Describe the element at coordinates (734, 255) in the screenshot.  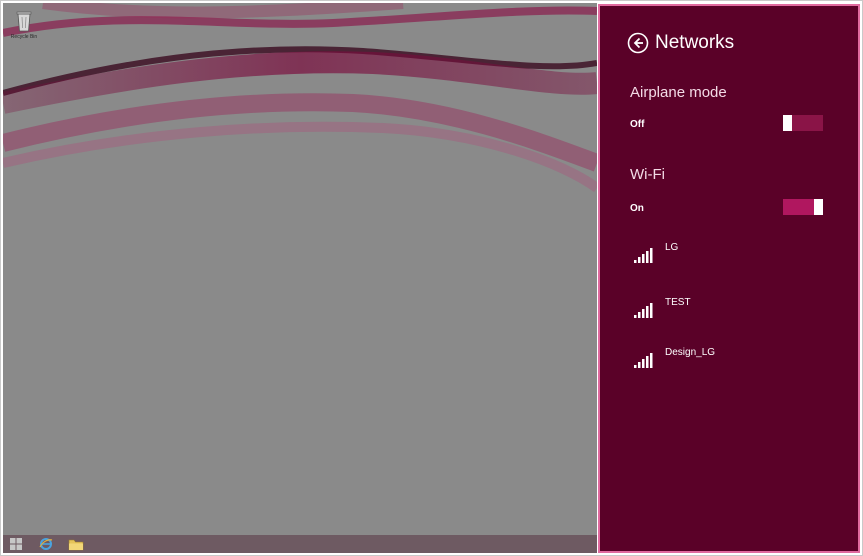
I see `network-item-lg: LG` at that location.